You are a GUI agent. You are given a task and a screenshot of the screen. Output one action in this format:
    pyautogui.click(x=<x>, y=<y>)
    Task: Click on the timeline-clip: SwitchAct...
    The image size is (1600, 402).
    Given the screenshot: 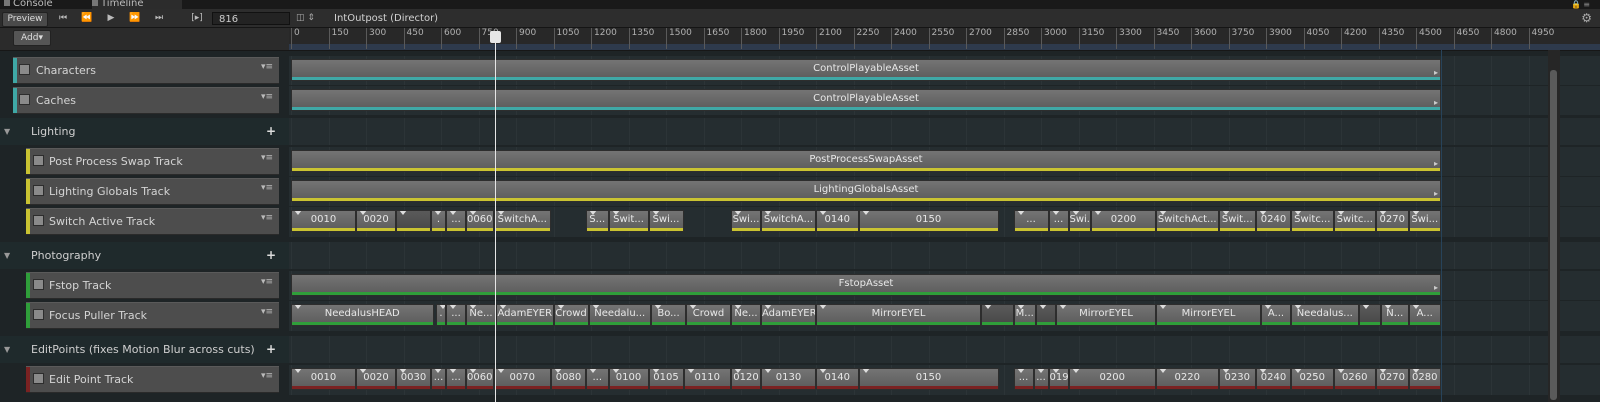 What is the action you would take?
    pyautogui.click(x=1187, y=221)
    